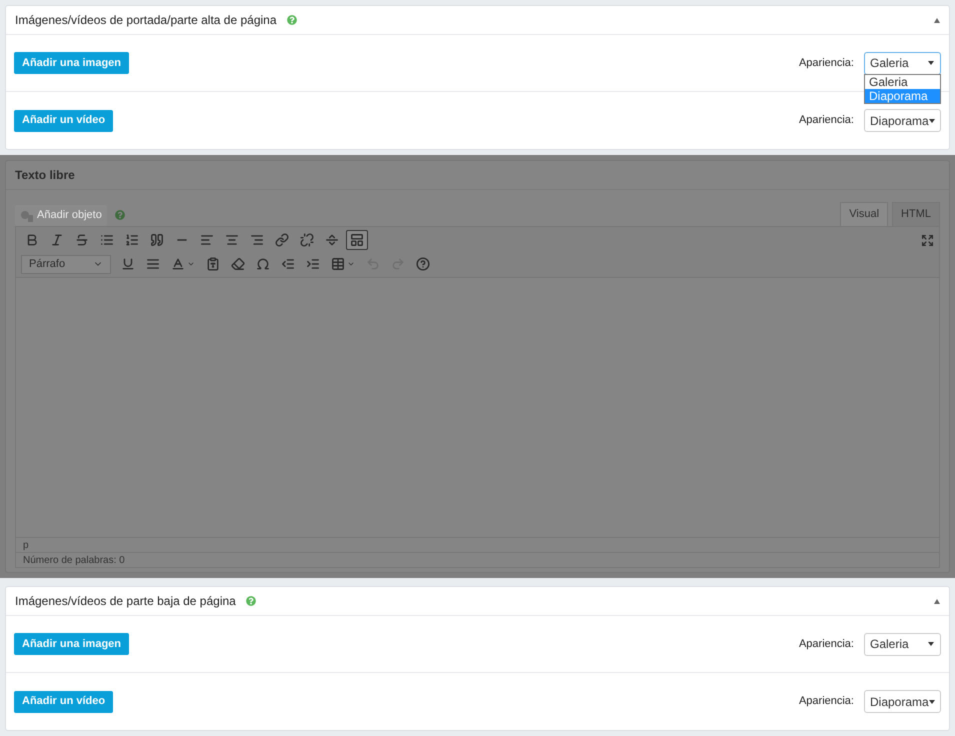  I want to click on align-left-icon, so click(207, 240).